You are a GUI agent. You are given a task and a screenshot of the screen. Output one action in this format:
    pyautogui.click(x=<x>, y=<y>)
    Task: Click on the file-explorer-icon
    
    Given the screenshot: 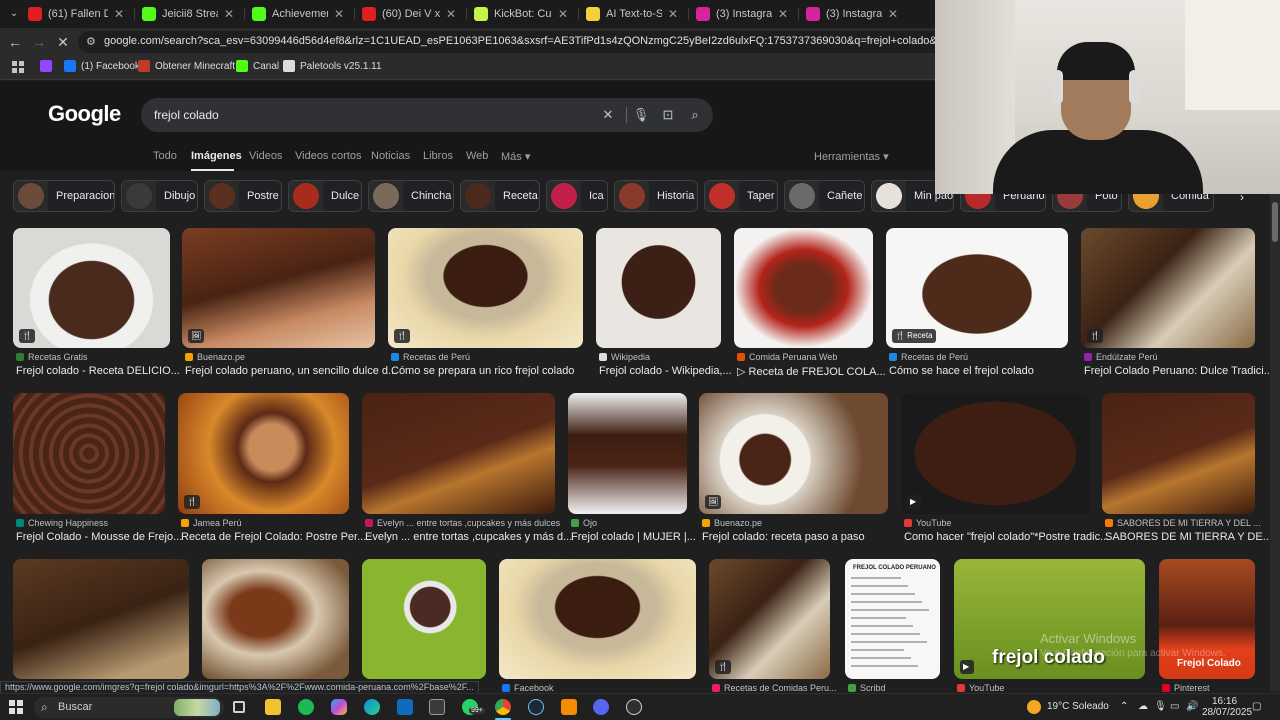 What is the action you would take?
    pyautogui.click(x=273, y=707)
    